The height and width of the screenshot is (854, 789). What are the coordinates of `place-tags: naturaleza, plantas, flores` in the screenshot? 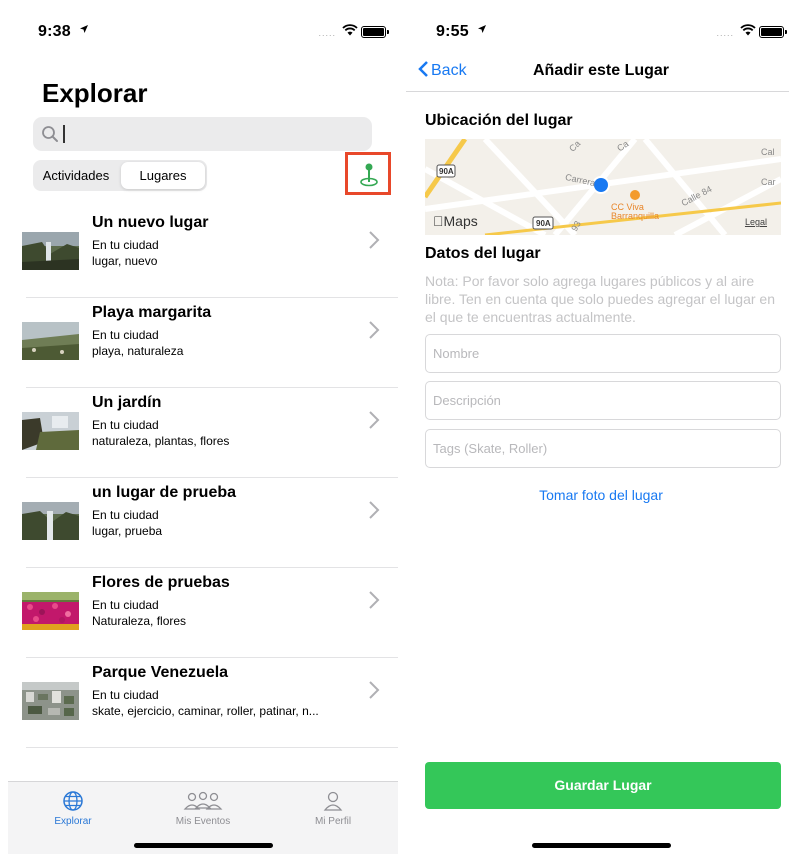 It's located at (161, 441).